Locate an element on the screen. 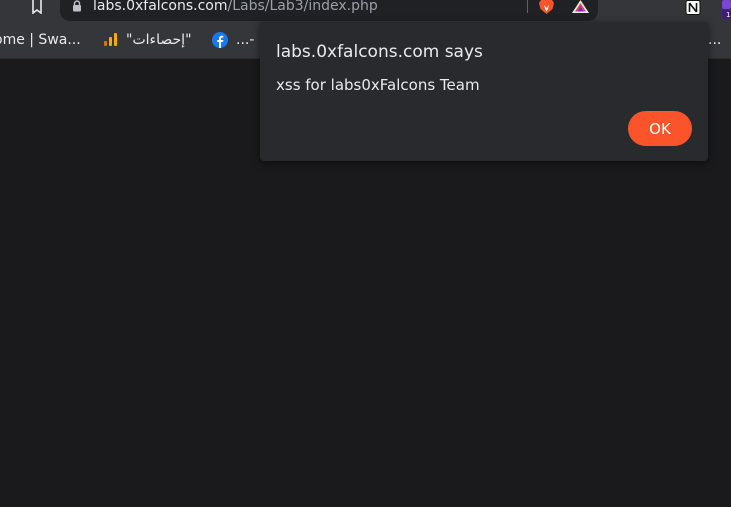 This screenshot has height=507, width=731. extension-icon: 1 is located at coordinates (723, 10).